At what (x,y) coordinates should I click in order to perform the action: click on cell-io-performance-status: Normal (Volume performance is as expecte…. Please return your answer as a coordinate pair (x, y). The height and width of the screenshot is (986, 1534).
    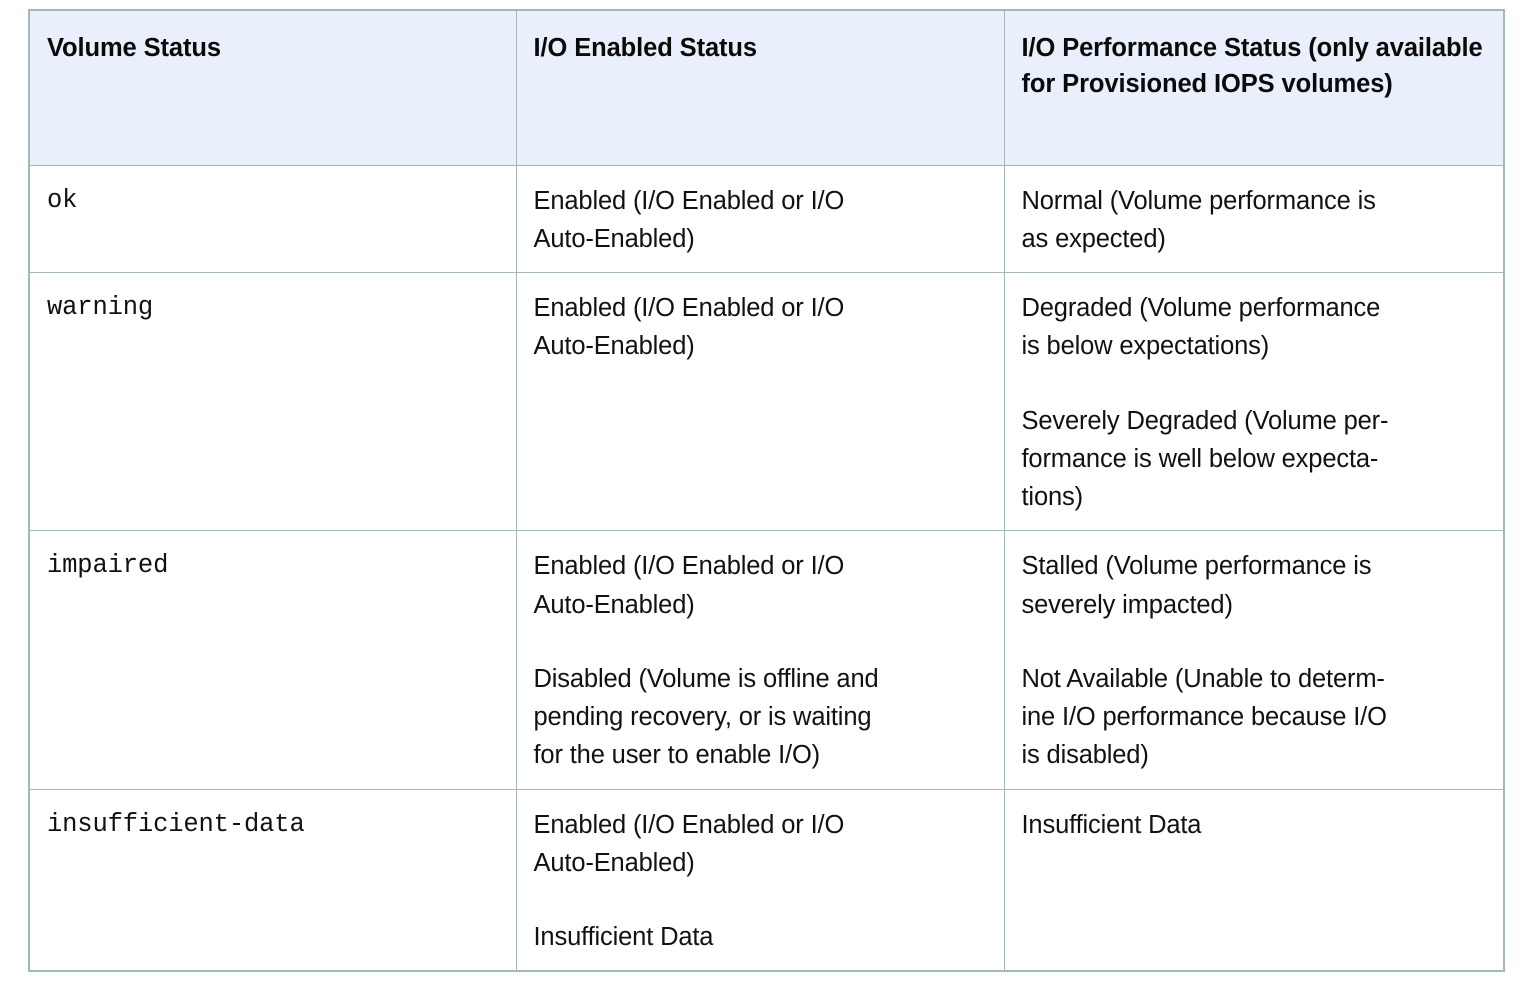
    Looking at the image, I should click on (1254, 218).